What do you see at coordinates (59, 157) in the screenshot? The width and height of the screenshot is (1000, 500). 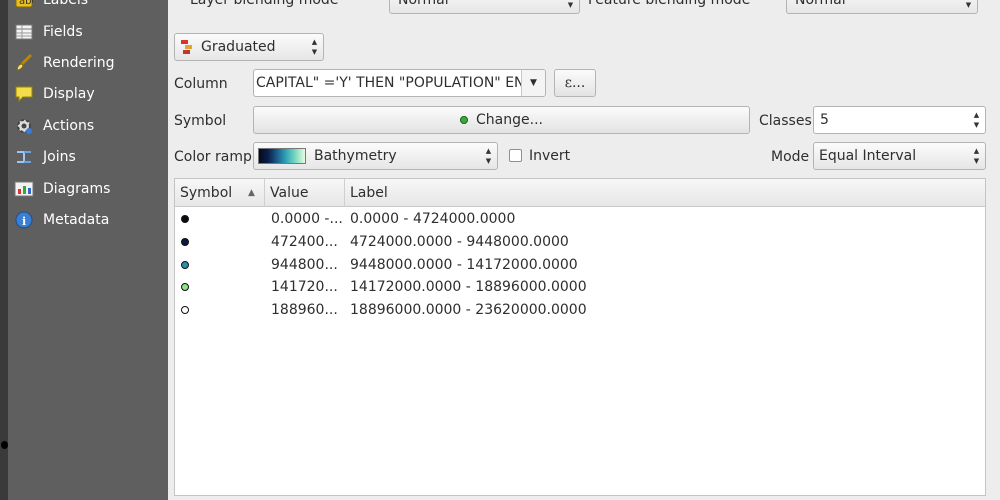 I see `sidebar-item-label: Joins` at bounding box center [59, 157].